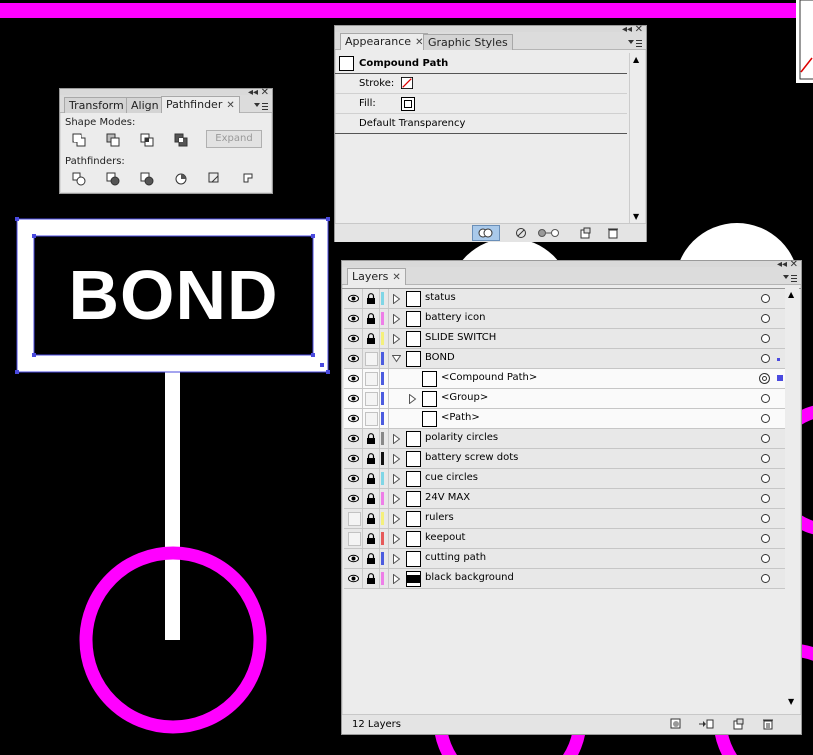  What do you see at coordinates (376, 276) in the screenshot?
I see `tab-layers: Layers ✕` at bounding box center [376, 276].